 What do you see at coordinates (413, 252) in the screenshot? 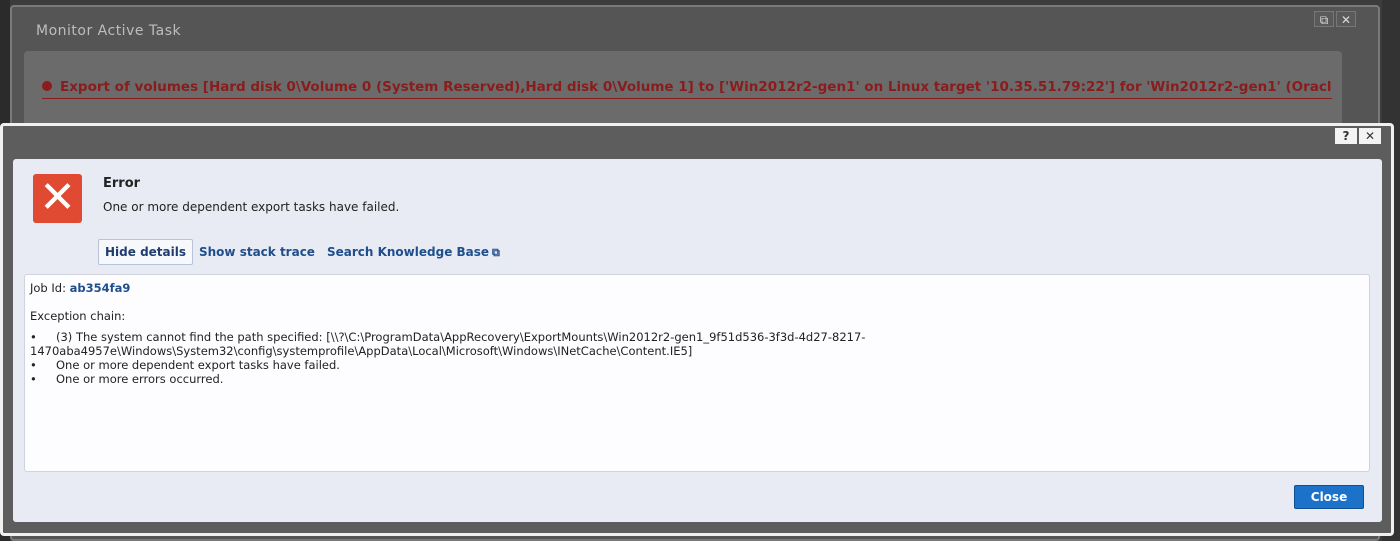
I see `search-kb-link: Search Knowledge Base ⧉` at bounding box center [413, 252].